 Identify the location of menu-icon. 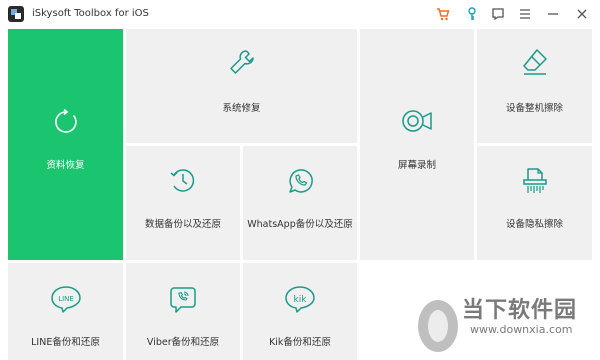
(525, 14).